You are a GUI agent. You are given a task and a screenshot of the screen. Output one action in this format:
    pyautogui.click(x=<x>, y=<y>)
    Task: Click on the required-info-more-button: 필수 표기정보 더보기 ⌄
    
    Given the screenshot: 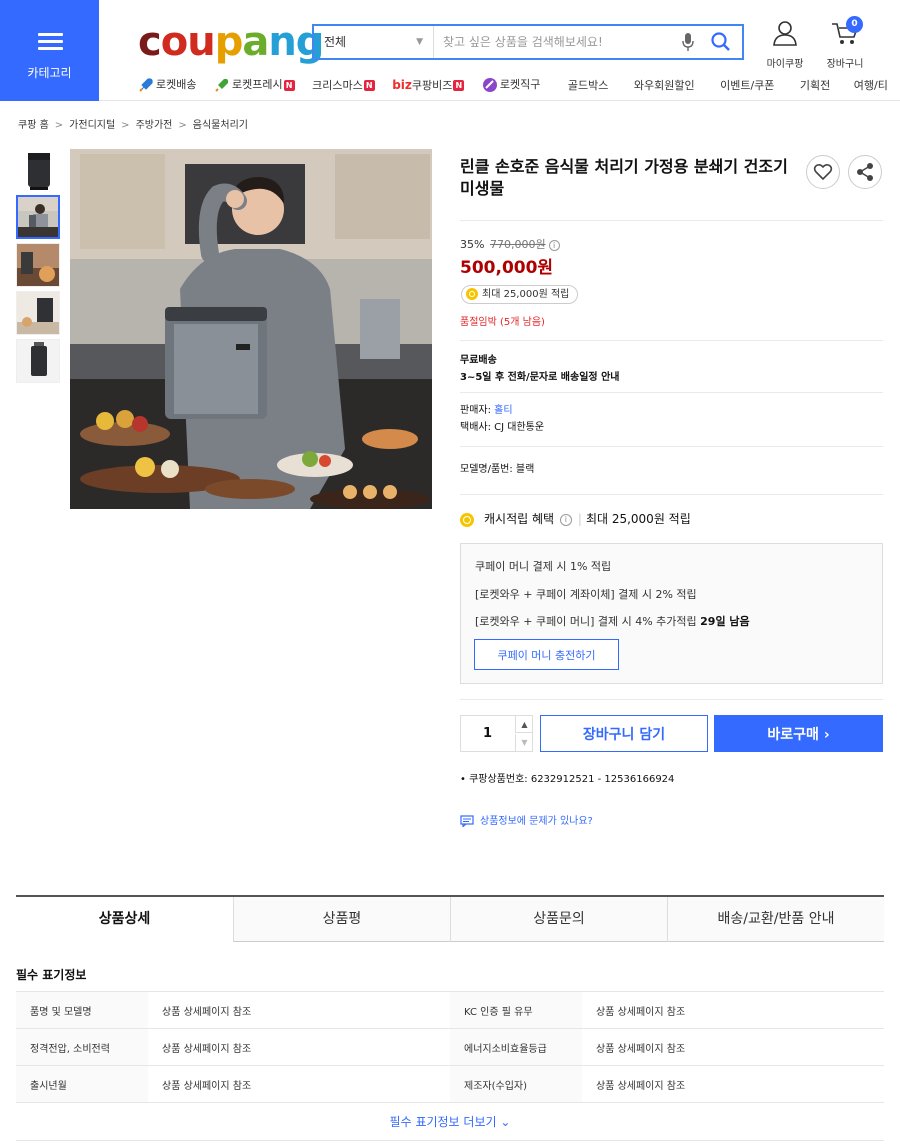 What is the action you would take?
    pyautogui.click(x=450, y=1122)
    